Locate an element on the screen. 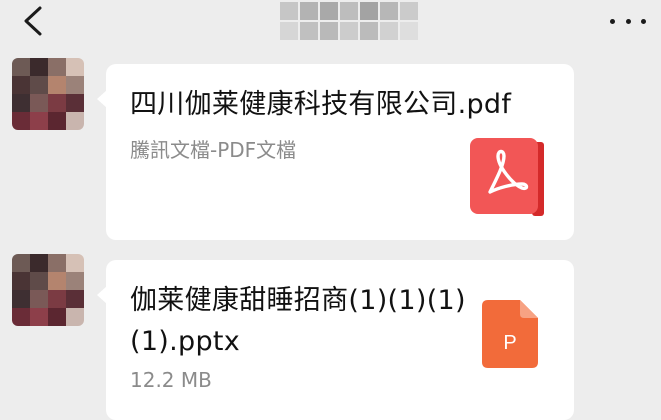 This screenshot has height=420, width=661. back-button is located at coordinates (34, 21).